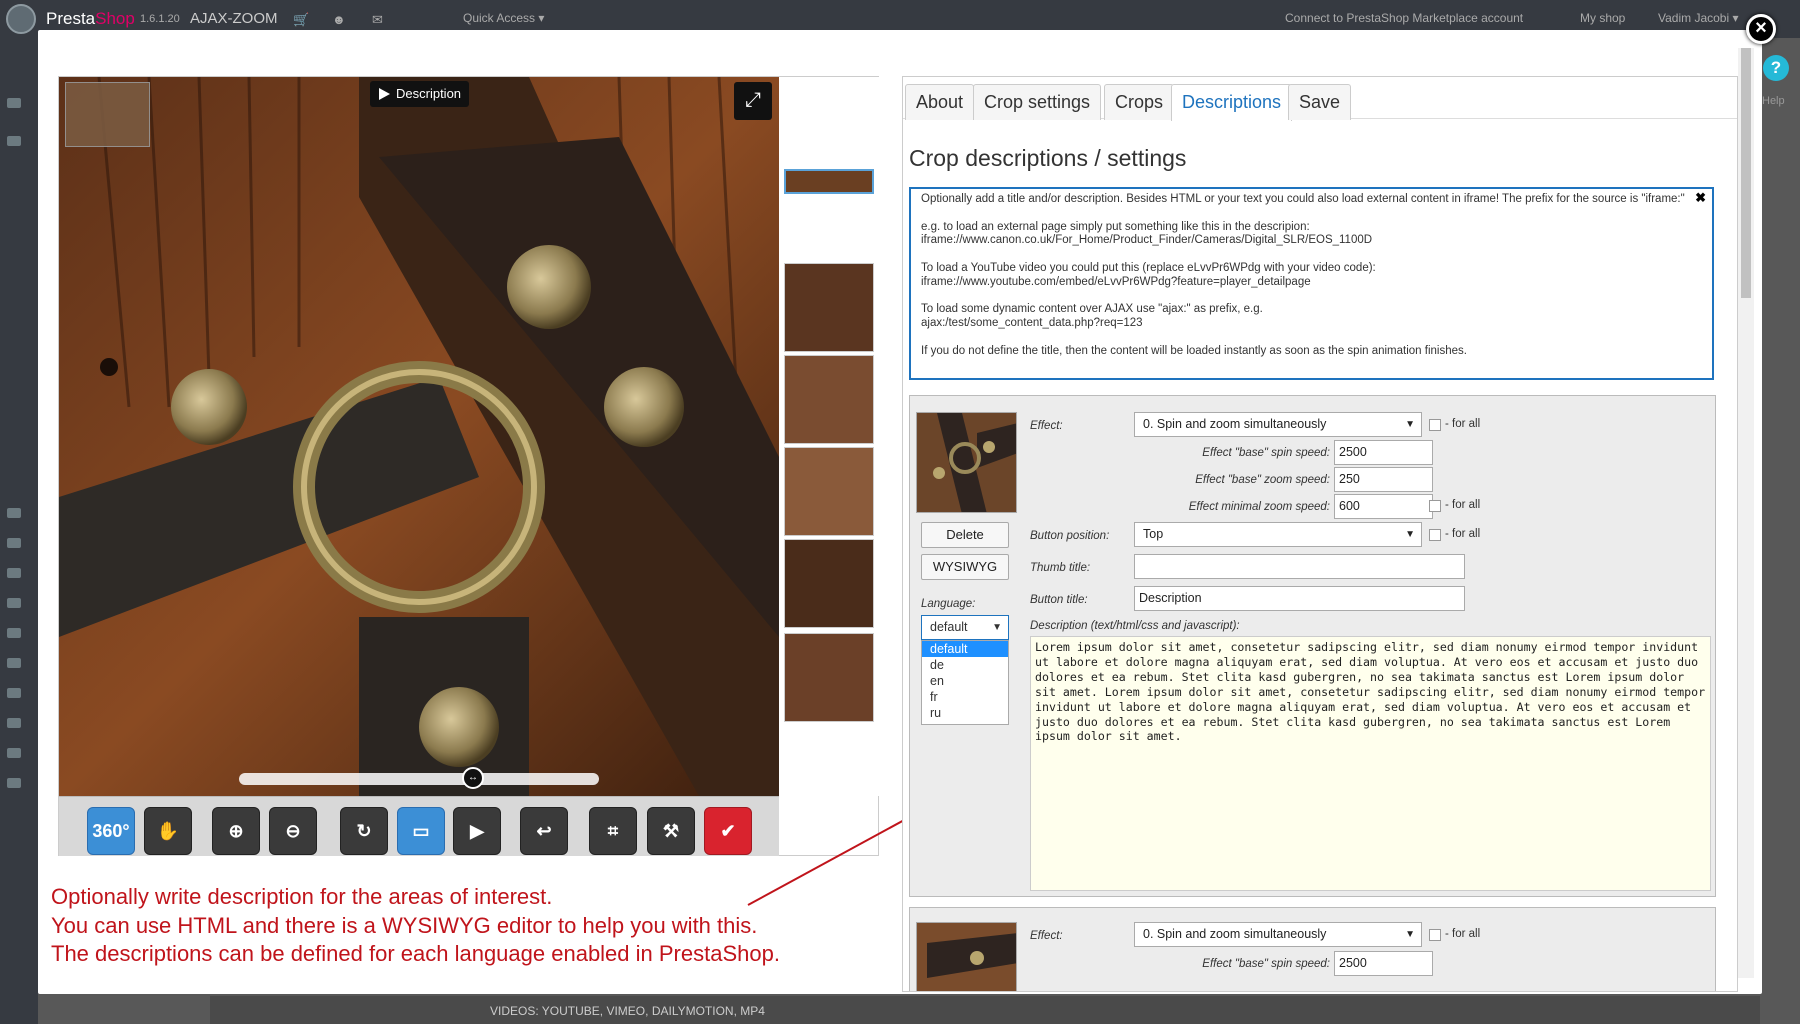  What do you see at coordinates (965, 567) in the screenshot?
I see `wysiwyg-button: WYSIWYG` at bounding box center [965, 567].